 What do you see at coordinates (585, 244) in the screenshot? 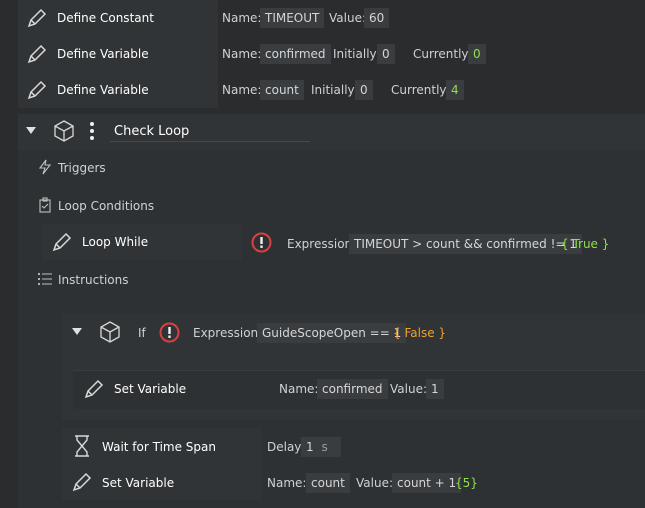
I see `expression-result: { True }` at bounding box center [585, 244].